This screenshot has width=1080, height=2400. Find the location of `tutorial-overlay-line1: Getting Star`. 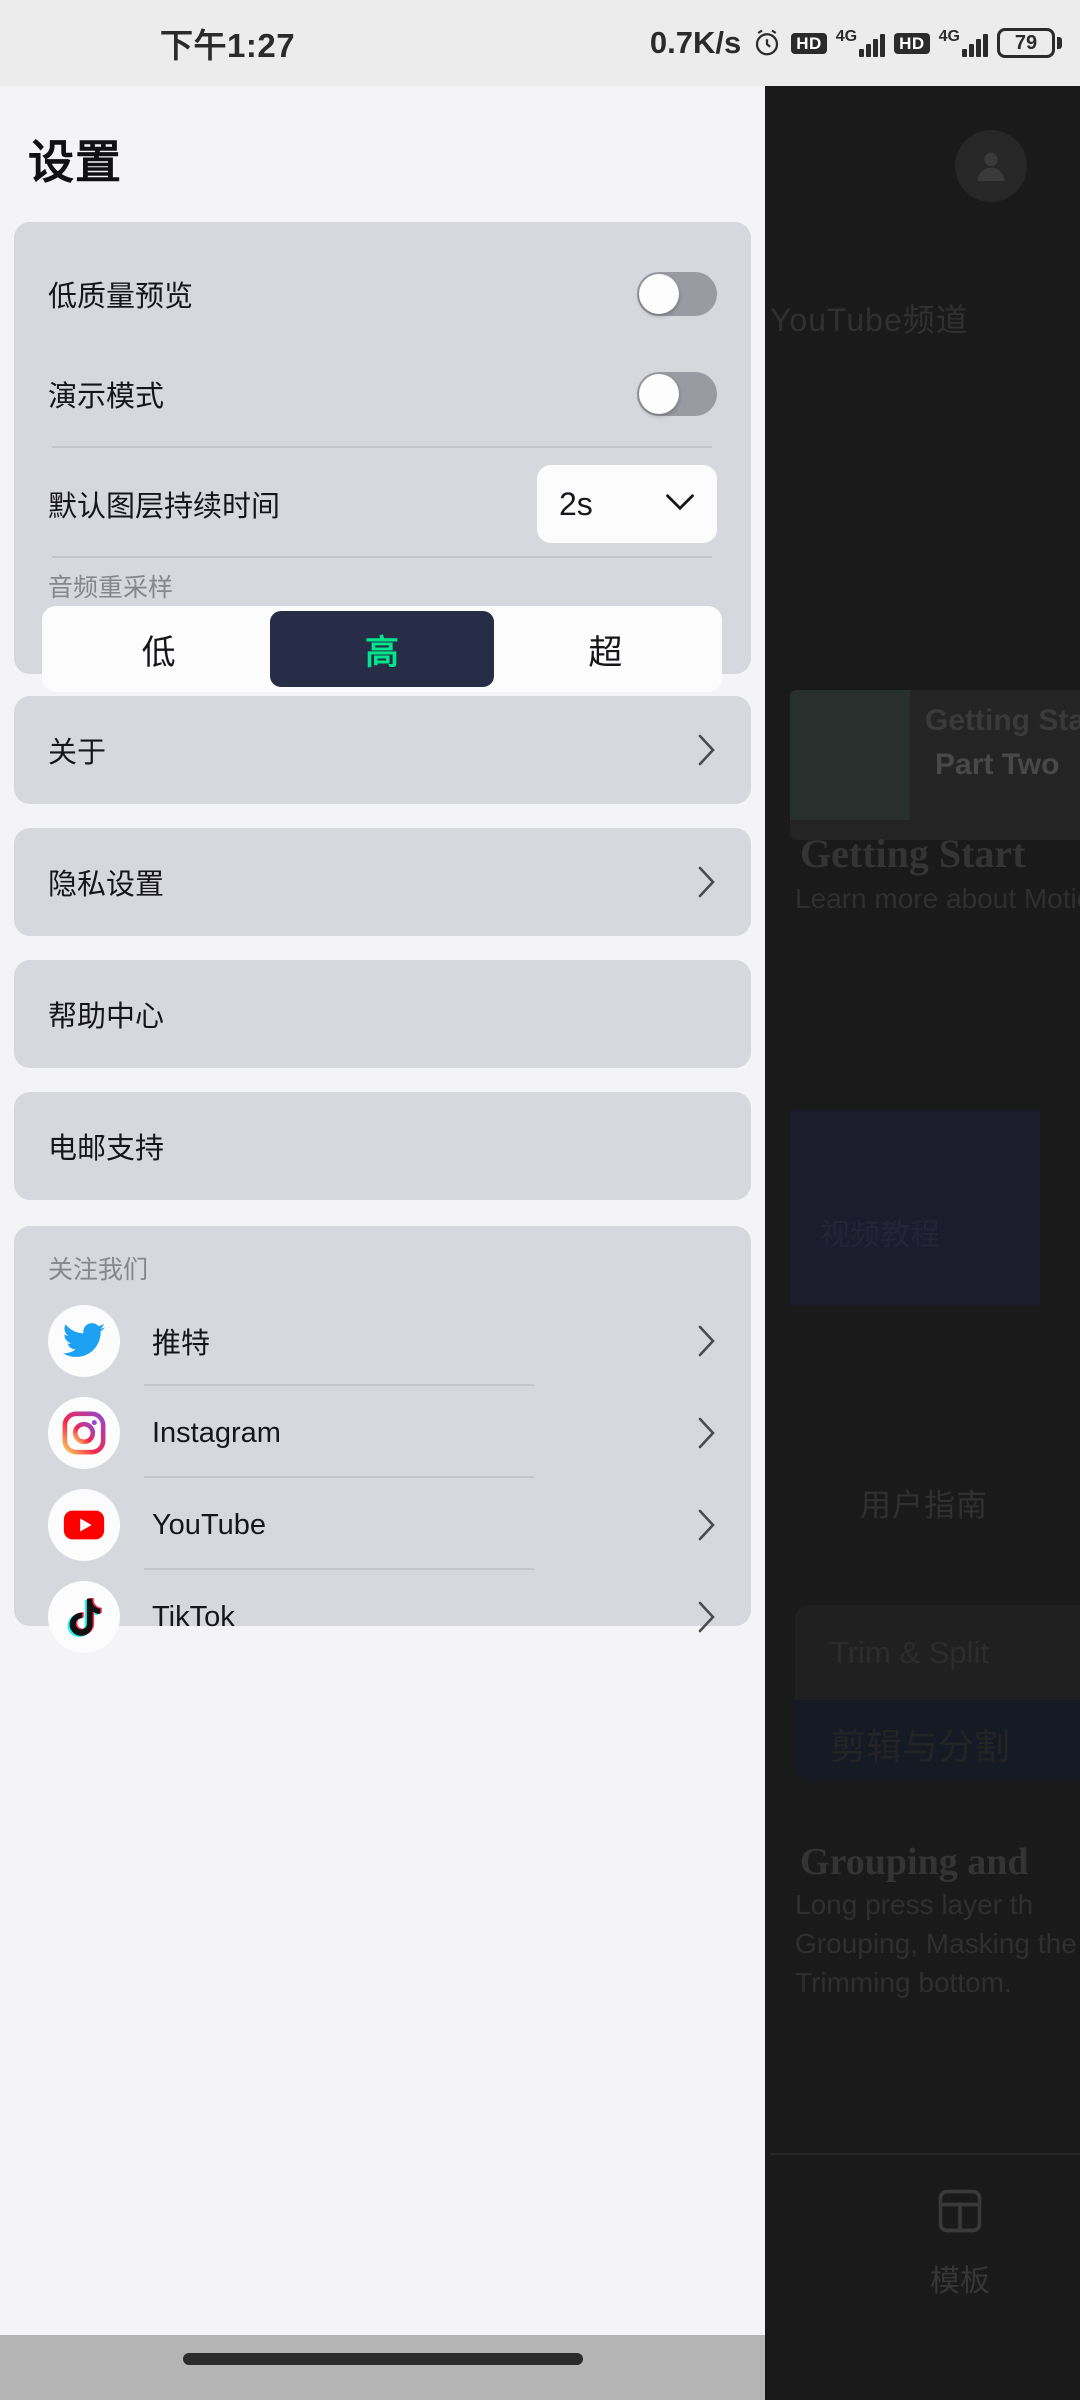

tutorial-overlay-line1: Getting Star is located at coordinates (1002, 720).